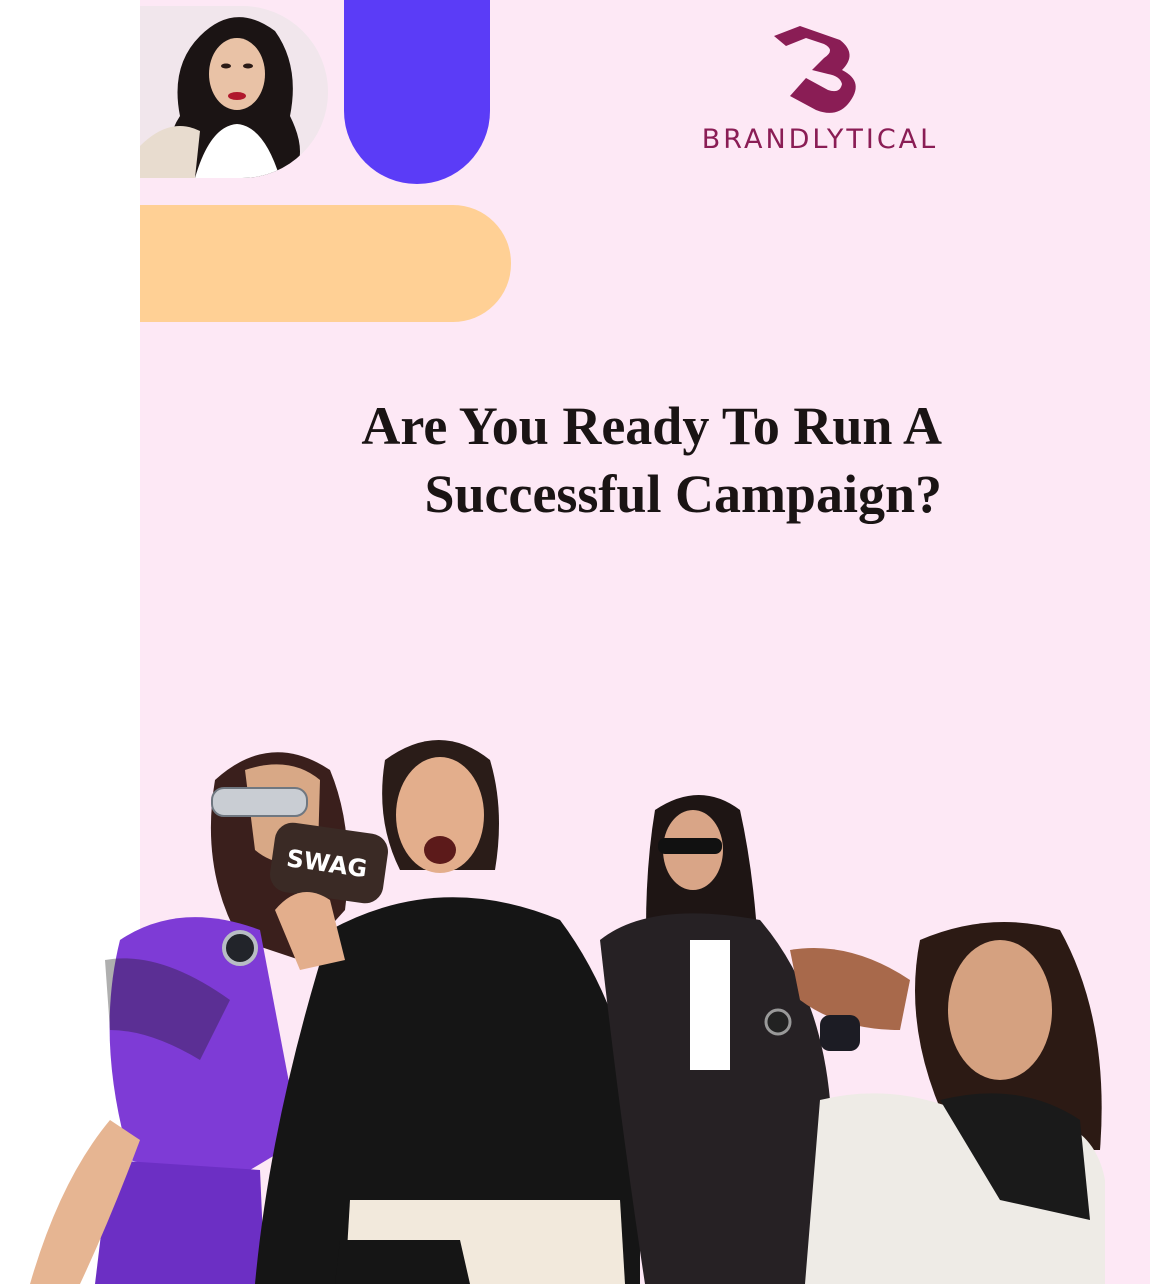 The image size is (1150, 1284). Describe the element at coordinates (417, 92) in the screenshot. I see `purple-decorative-shape` at that location.